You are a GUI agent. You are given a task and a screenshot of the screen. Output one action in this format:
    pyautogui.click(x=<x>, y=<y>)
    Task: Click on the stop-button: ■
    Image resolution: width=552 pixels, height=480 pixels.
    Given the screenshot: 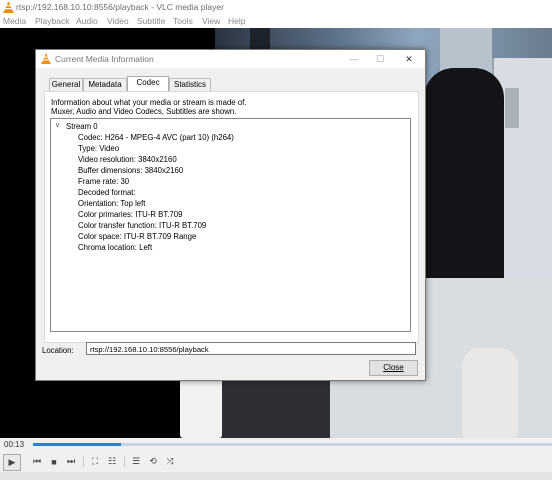 What is the action you would take?
    pyautogui.click(x=54, y=461)
    